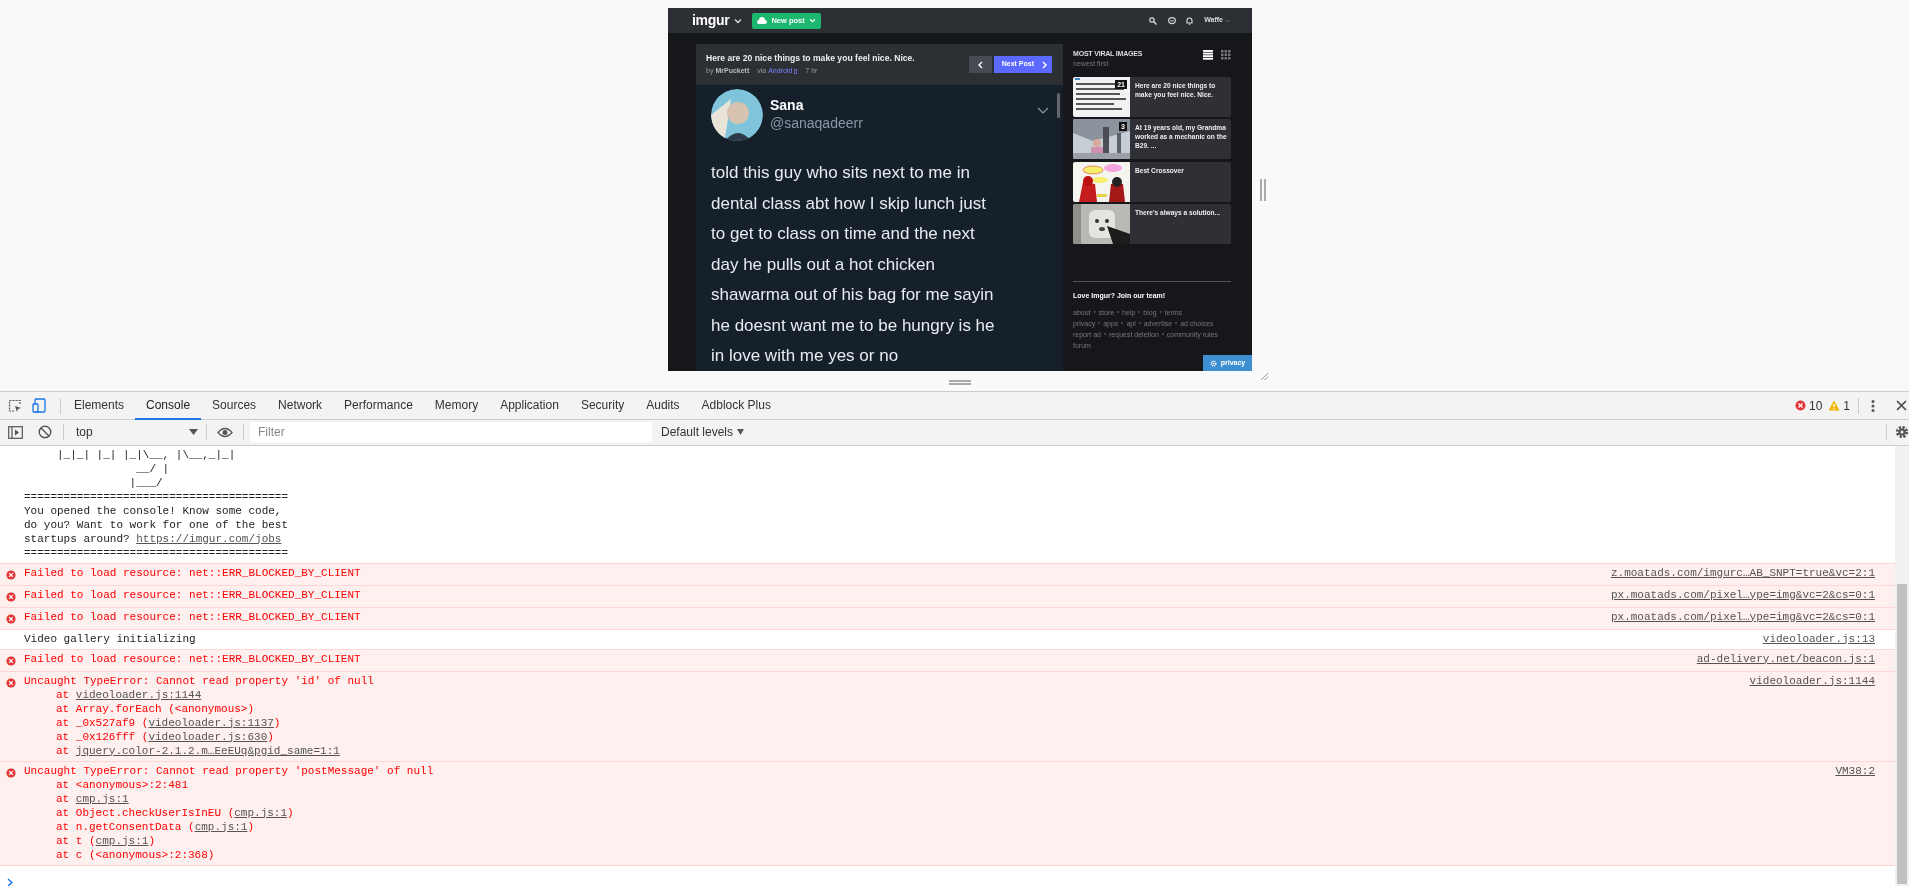  I want to click on source-link: videoloader.js:630, so click(208, 736).